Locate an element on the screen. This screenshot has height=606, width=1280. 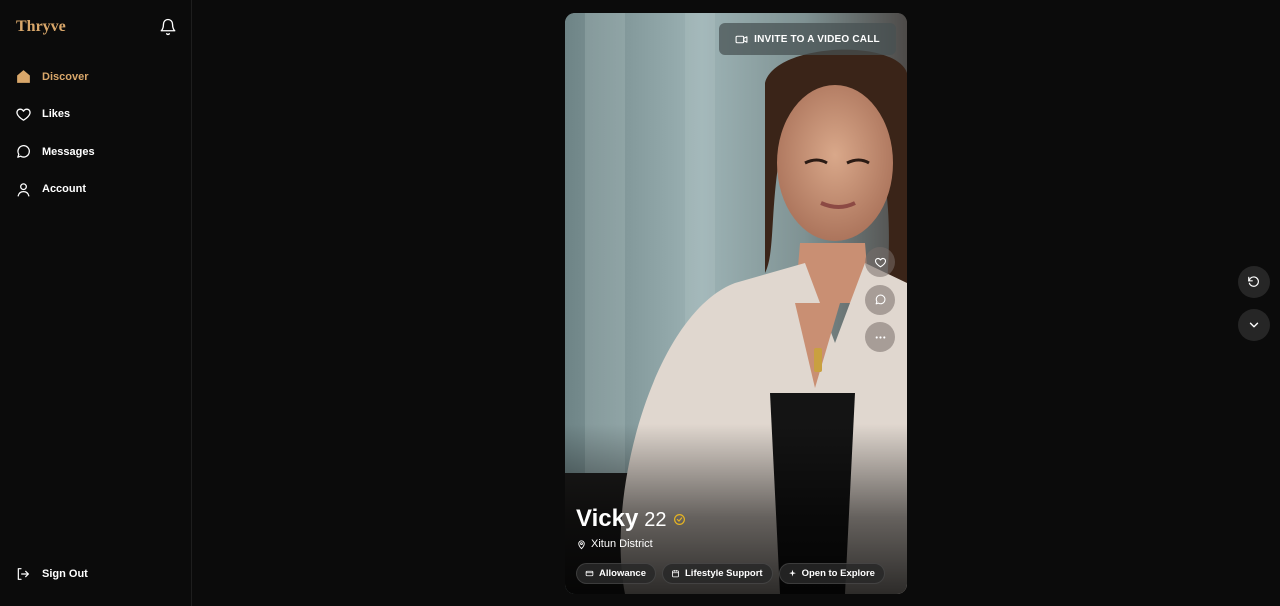
location-pin-icon is located at coordinates (581, 544).